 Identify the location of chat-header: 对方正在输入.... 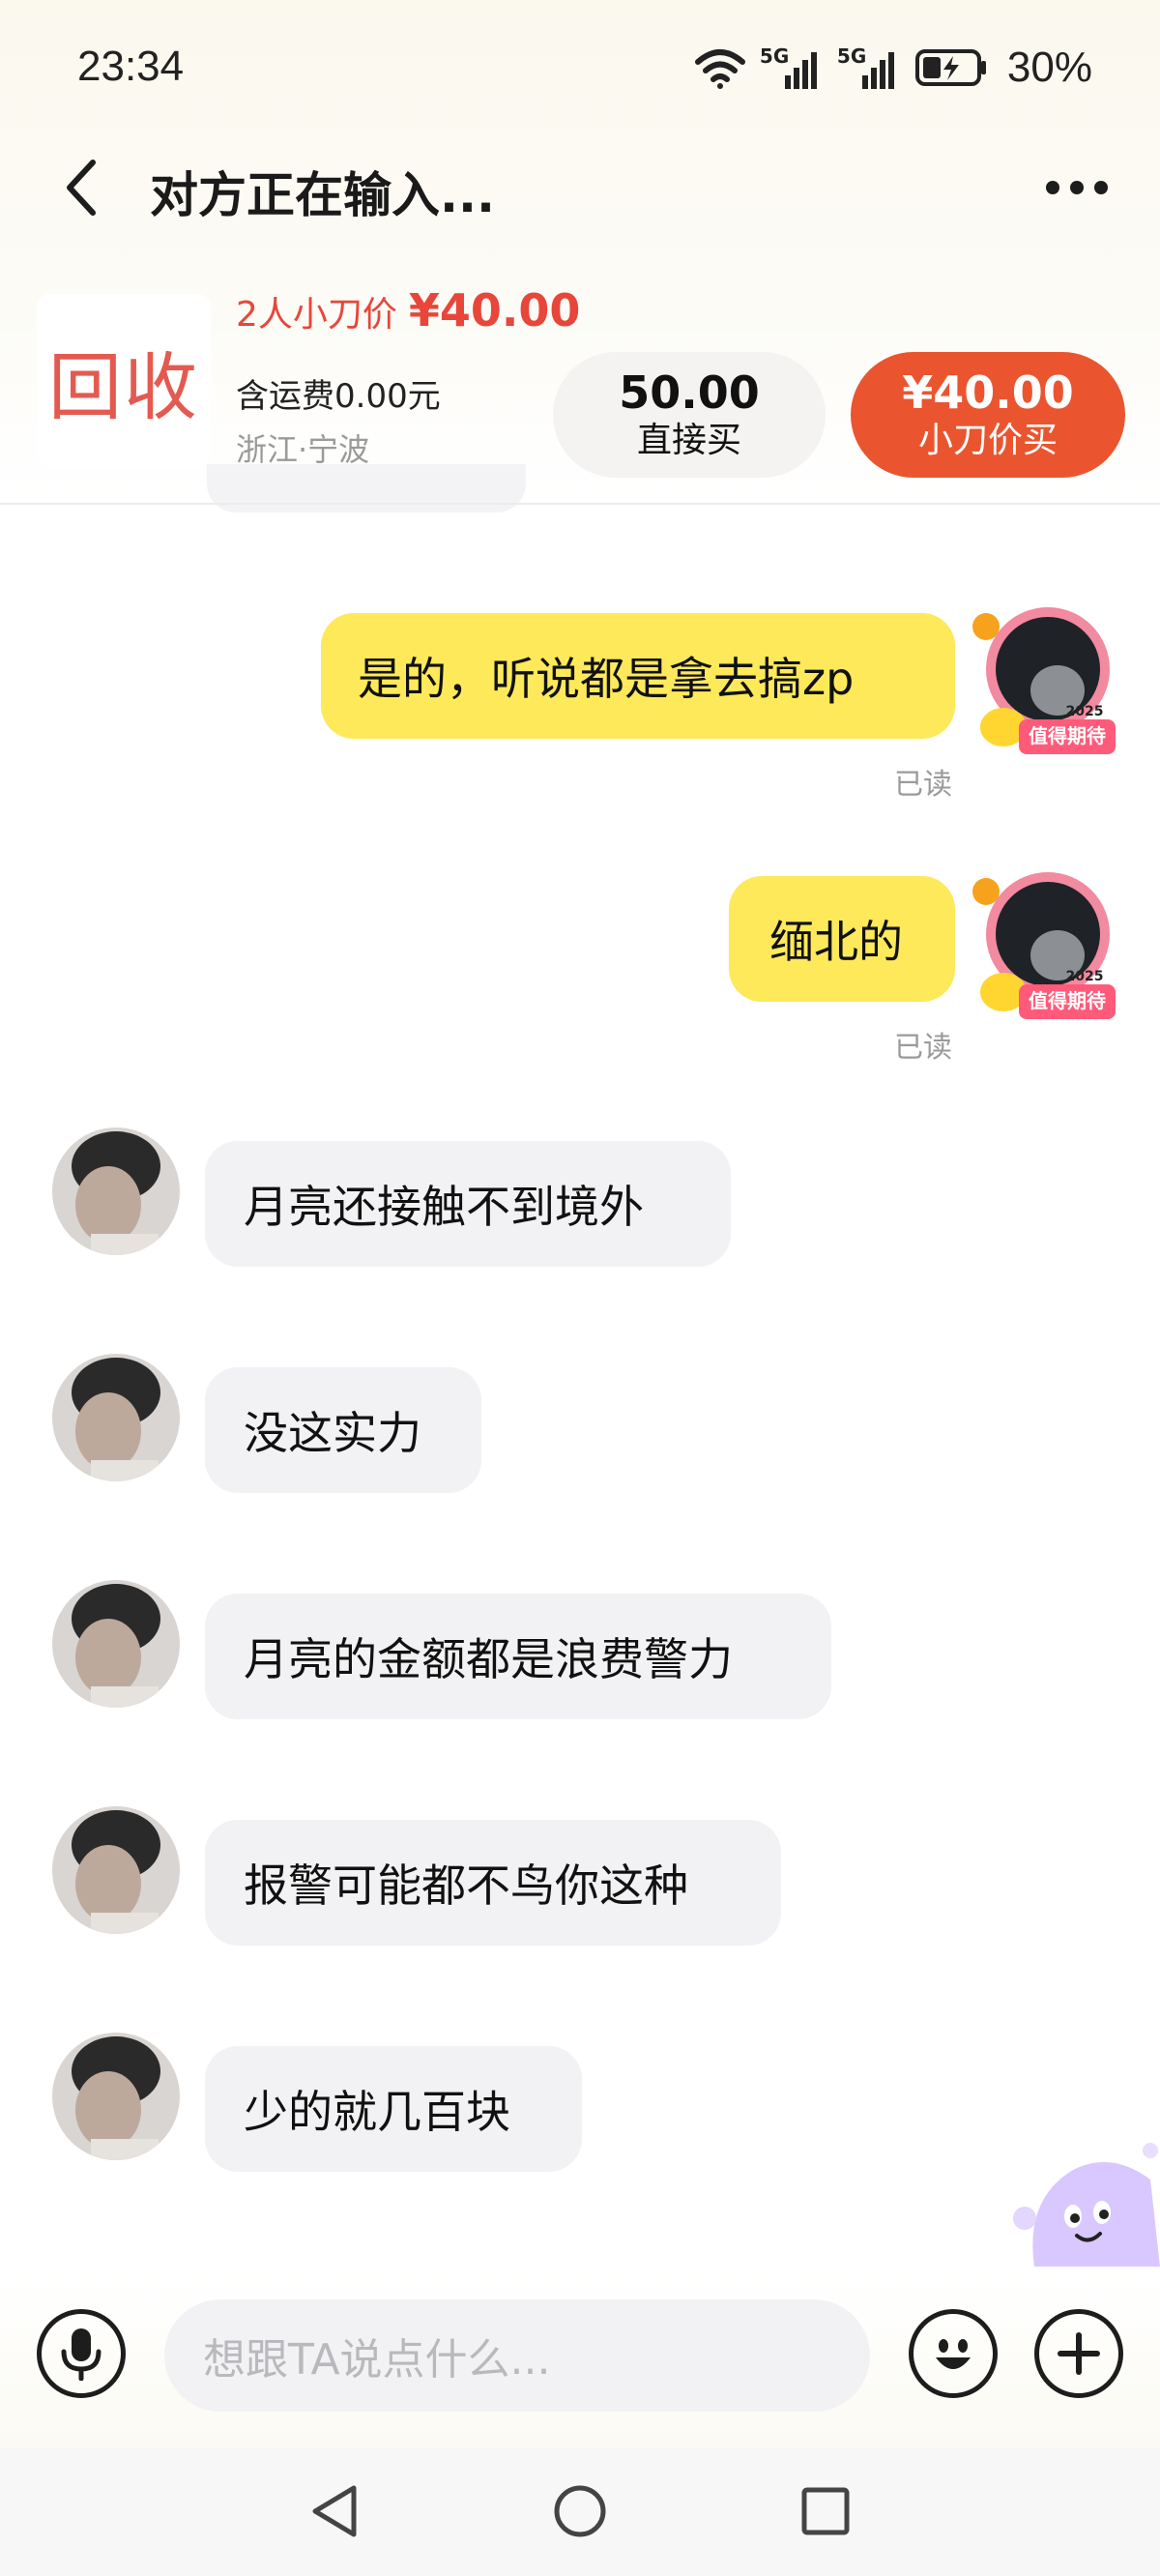
(580, 188).